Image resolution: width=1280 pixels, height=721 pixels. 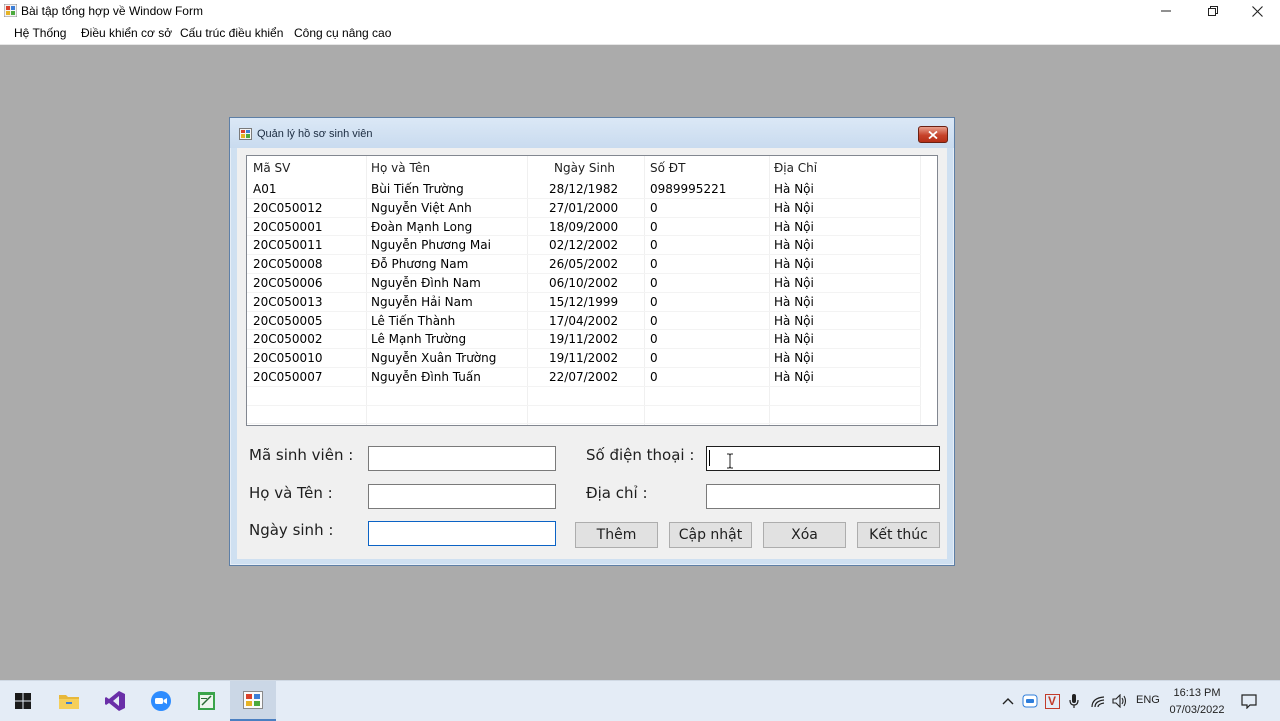 I want to click on tray-volume, so click(x=1120, y=701).